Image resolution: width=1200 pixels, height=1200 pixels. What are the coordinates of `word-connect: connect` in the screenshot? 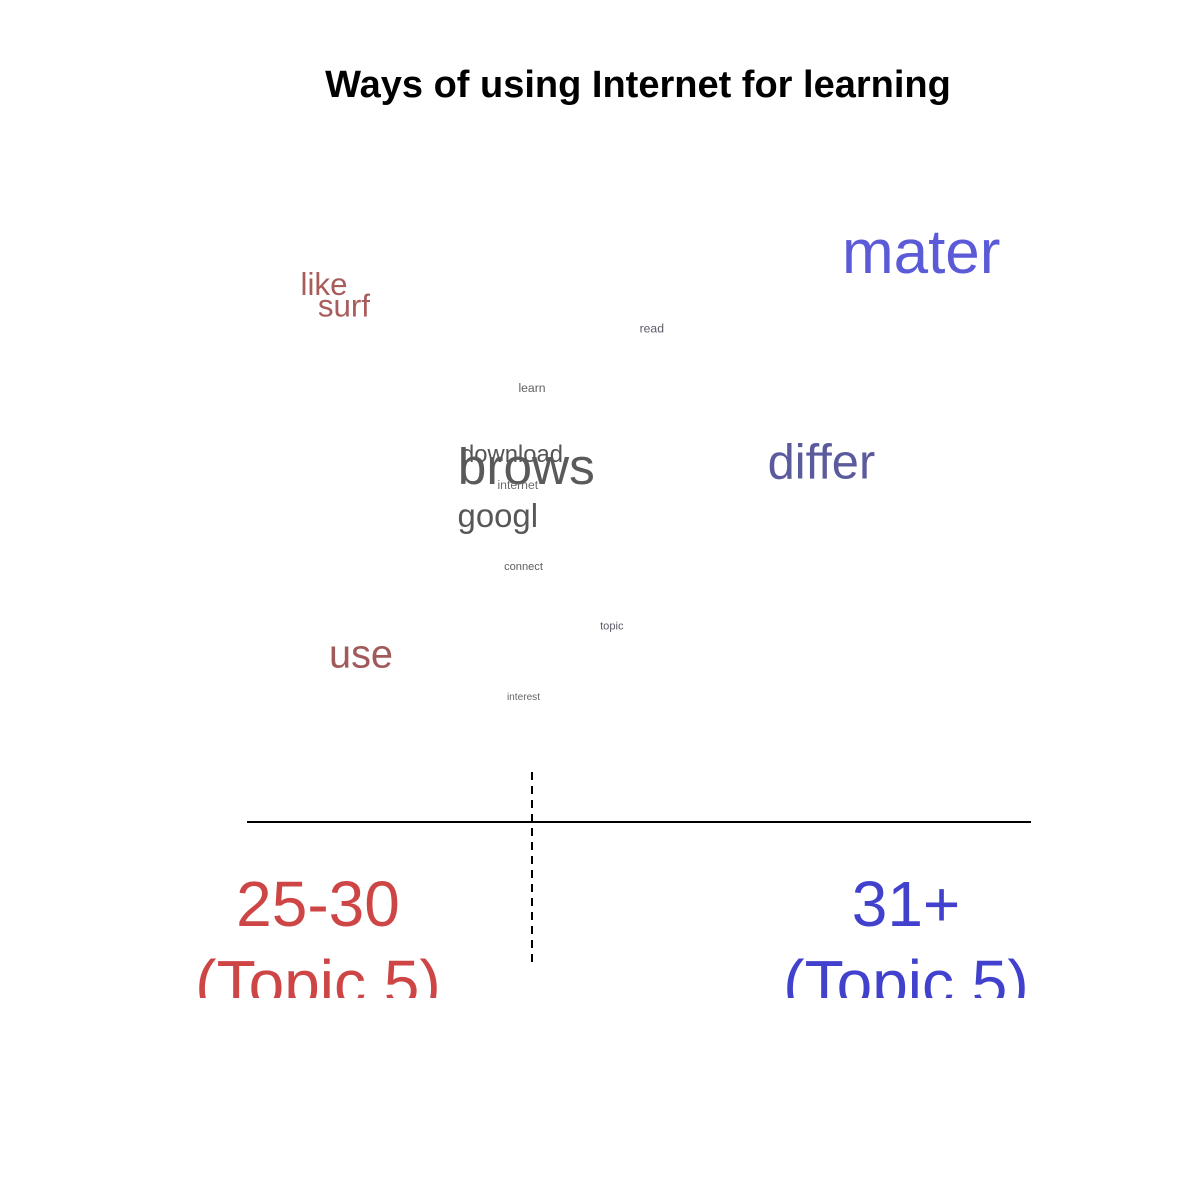 It's located at (523, 567).